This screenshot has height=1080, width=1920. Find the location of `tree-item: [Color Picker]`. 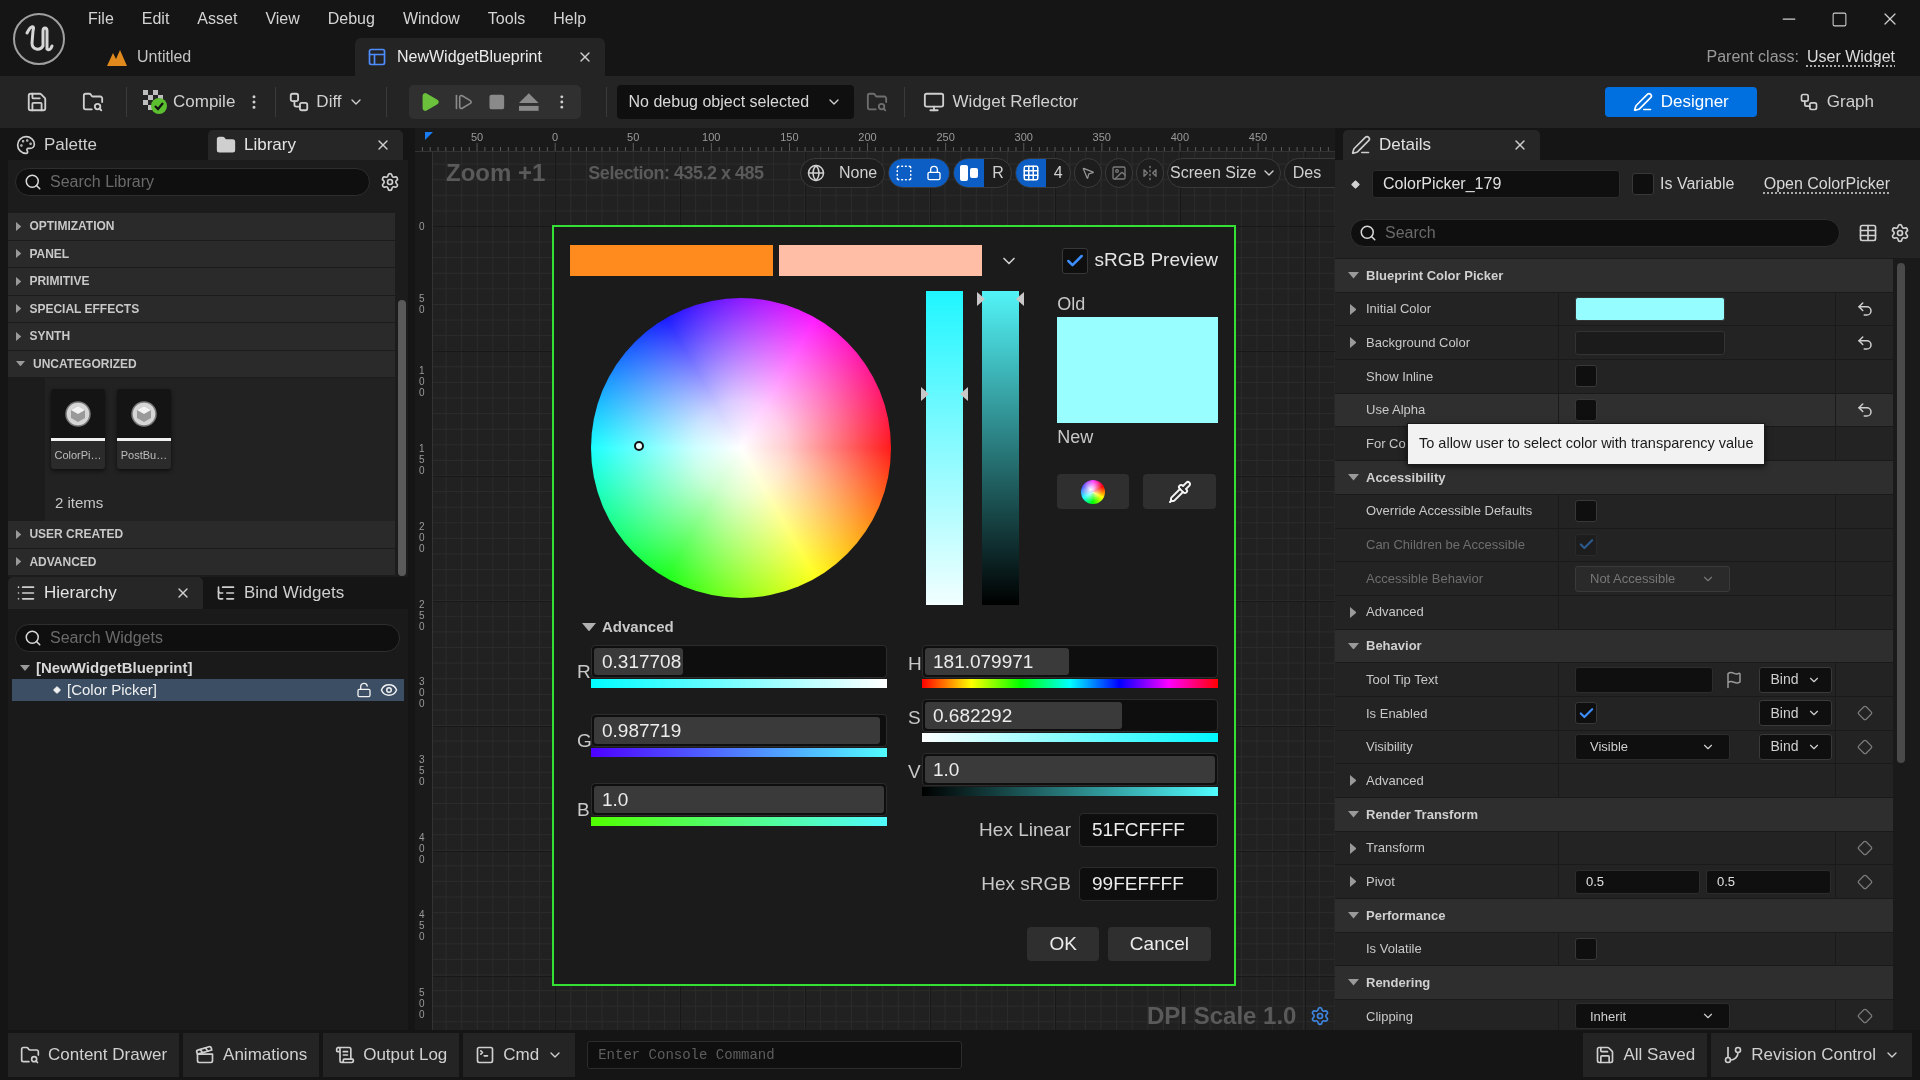

tree-item: [Color Picker] is located at coordinates (208, 690).